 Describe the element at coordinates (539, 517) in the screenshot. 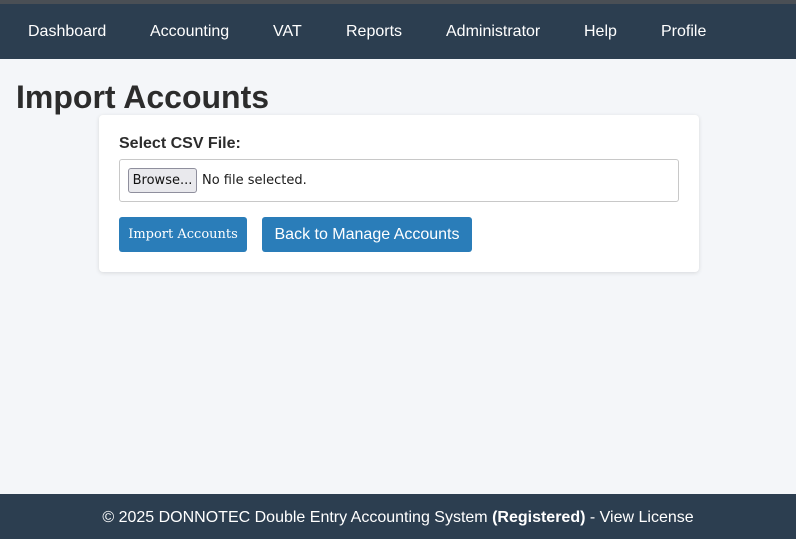

I see `footer-registered: (Registered)` at that location.